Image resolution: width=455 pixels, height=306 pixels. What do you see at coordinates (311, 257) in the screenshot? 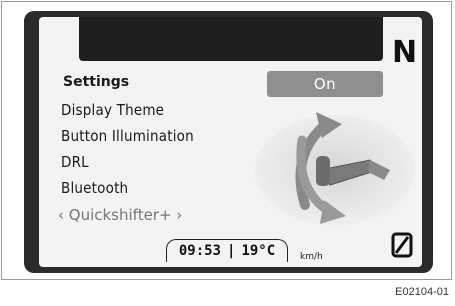
I see `speed-unit: km/h` at bounding box center [311, 257].